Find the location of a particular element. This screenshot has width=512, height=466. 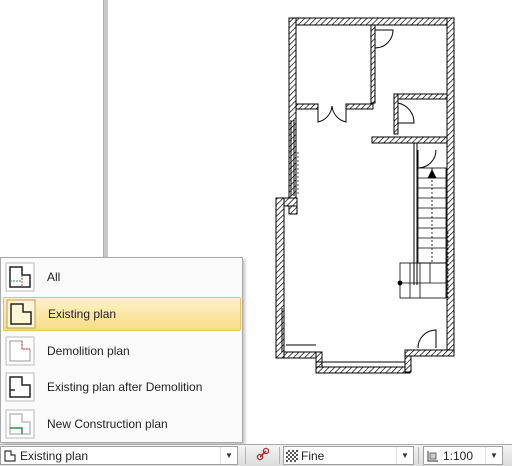

phase-filter-select: Existing plan ▼ is located at coordinates (119, 455).